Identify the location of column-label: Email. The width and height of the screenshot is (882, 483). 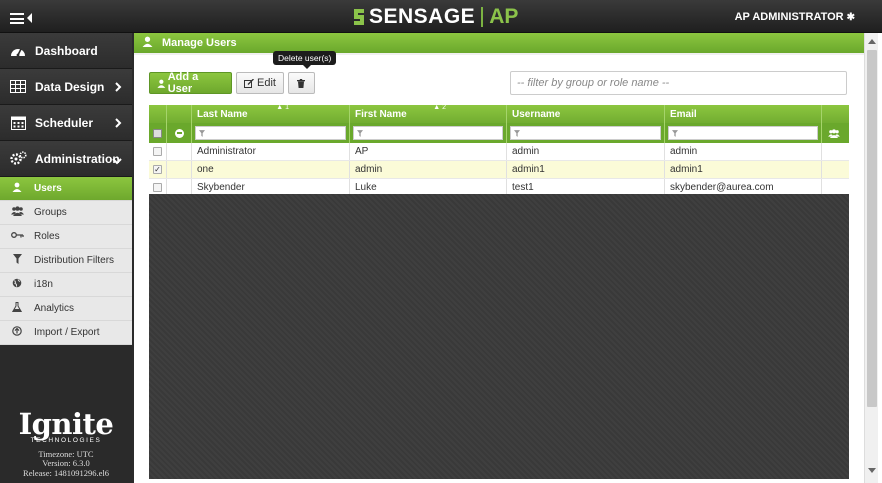
(683, 114).